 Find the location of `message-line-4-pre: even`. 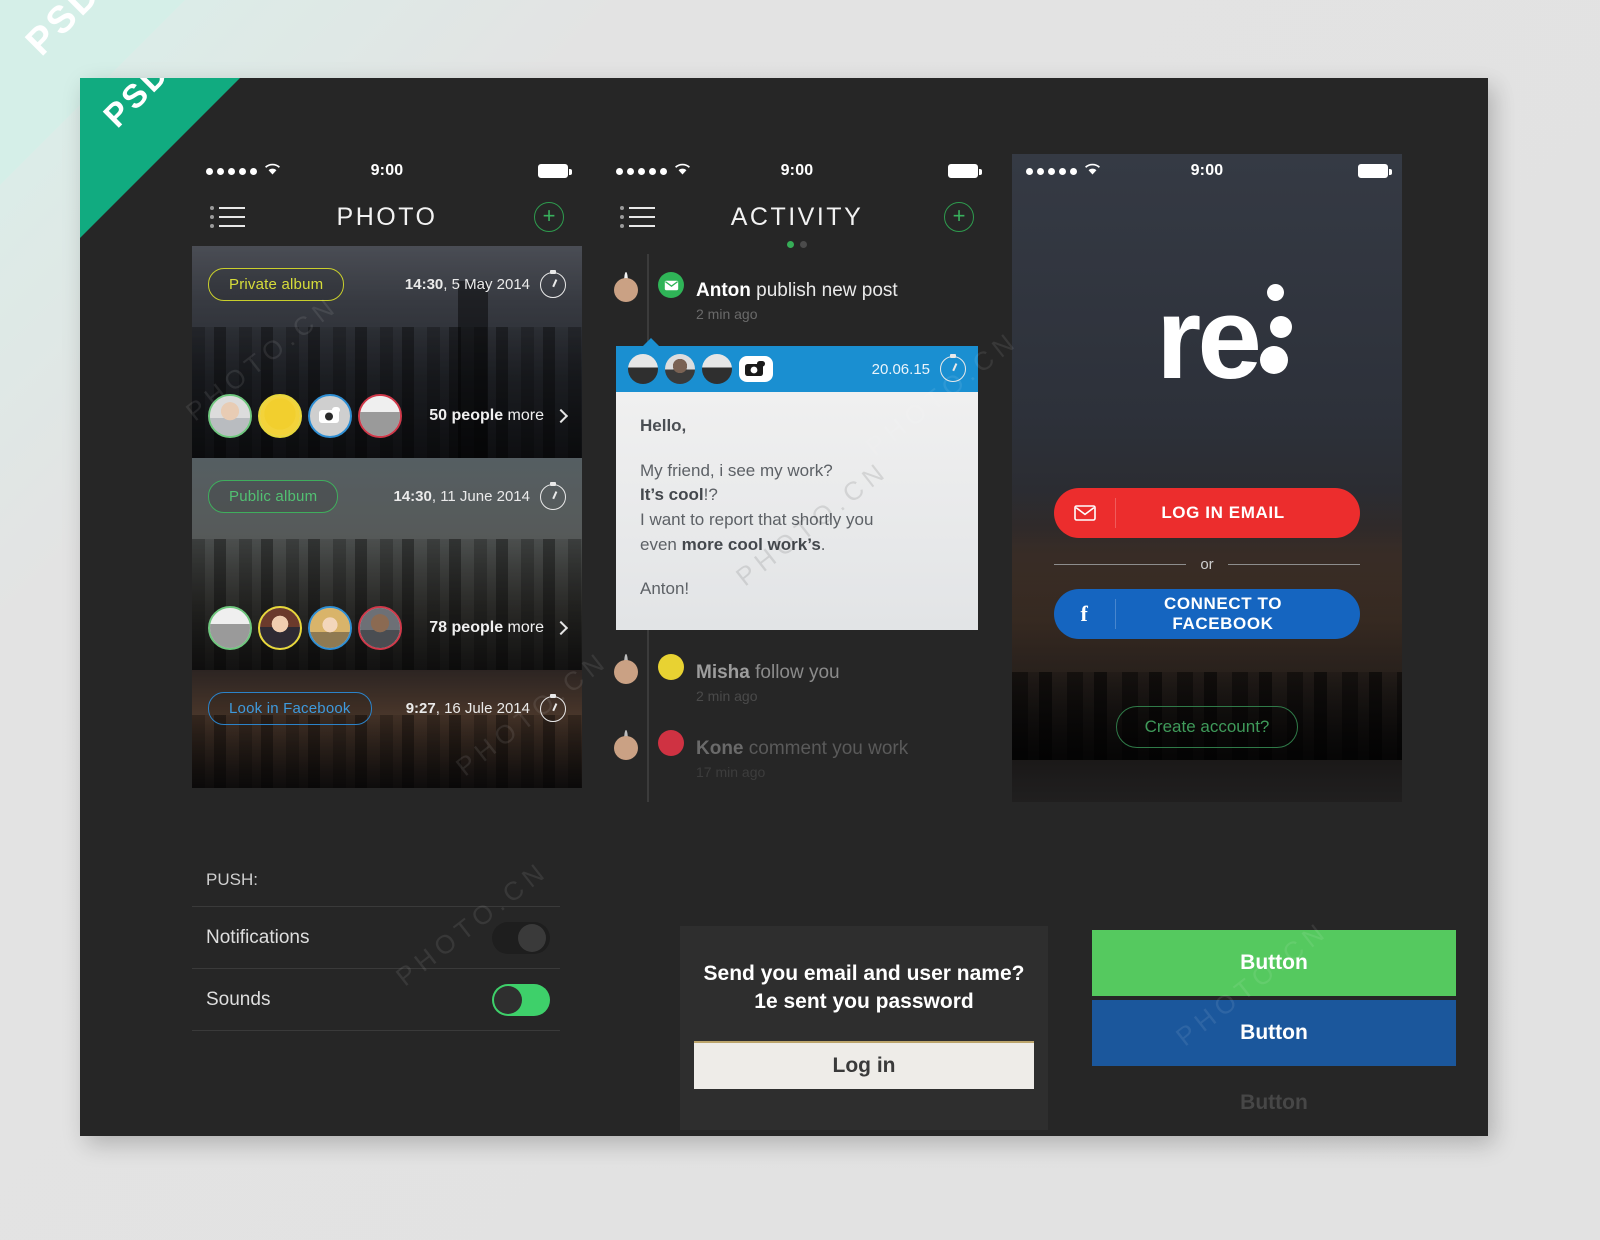

message-line-4-pre: even is located at coordinates (661, 544).